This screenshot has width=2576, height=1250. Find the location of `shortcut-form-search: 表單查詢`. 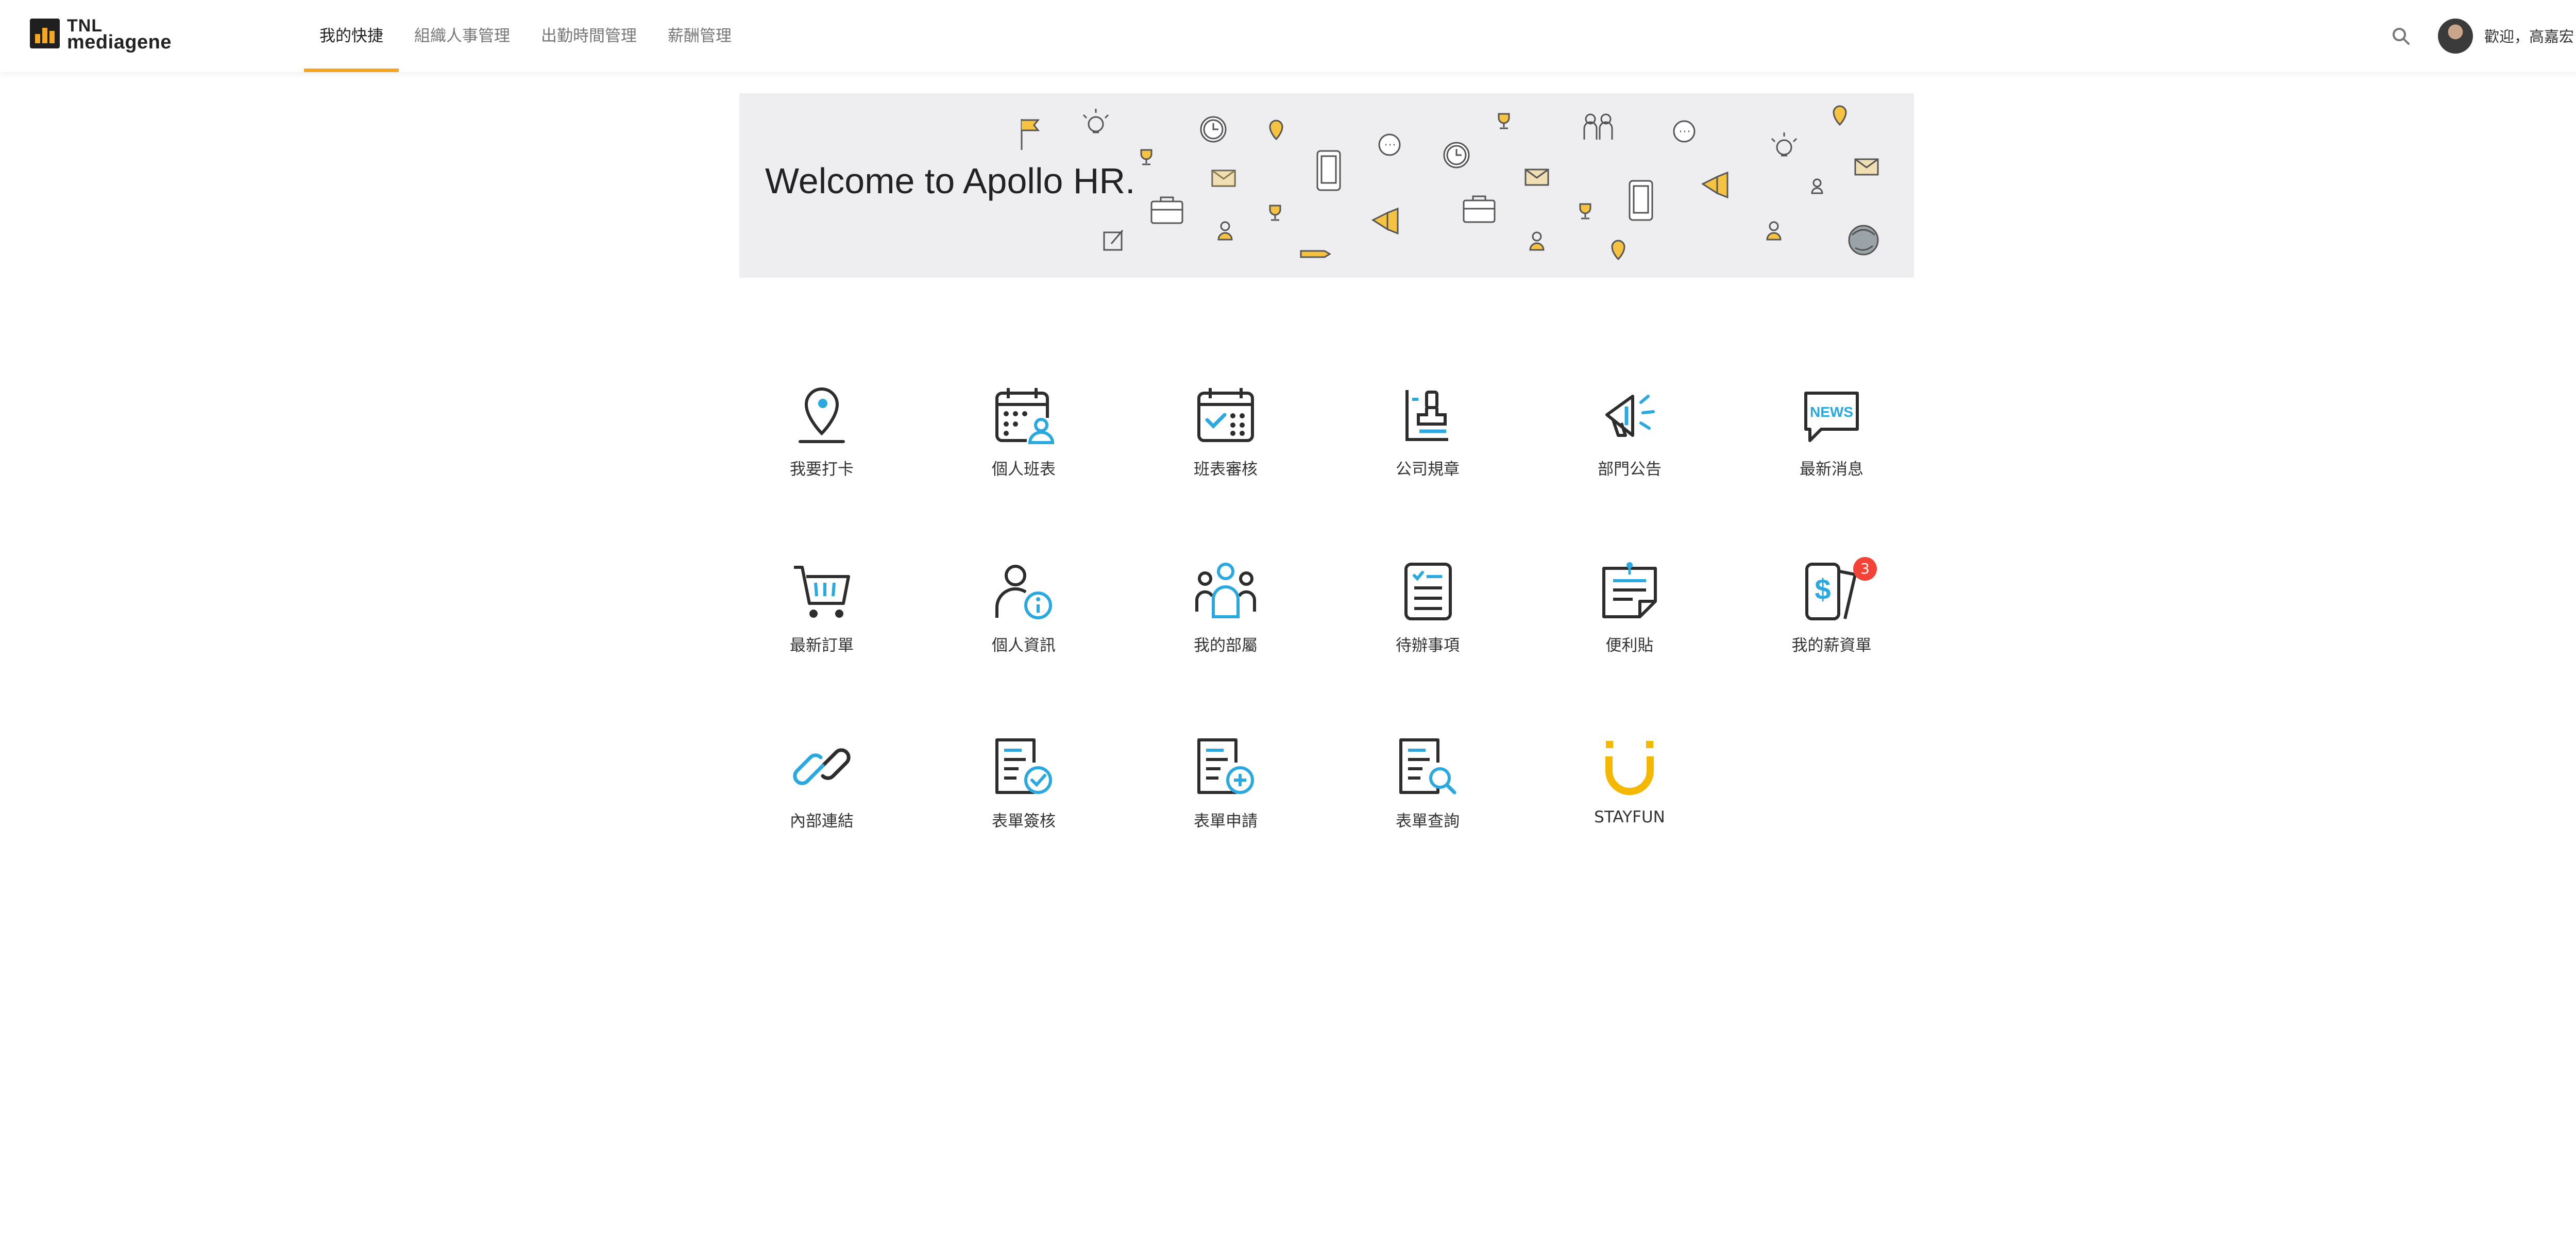

shortcut-form-search: 表單查詢 is located at coordinates (1427, 792).